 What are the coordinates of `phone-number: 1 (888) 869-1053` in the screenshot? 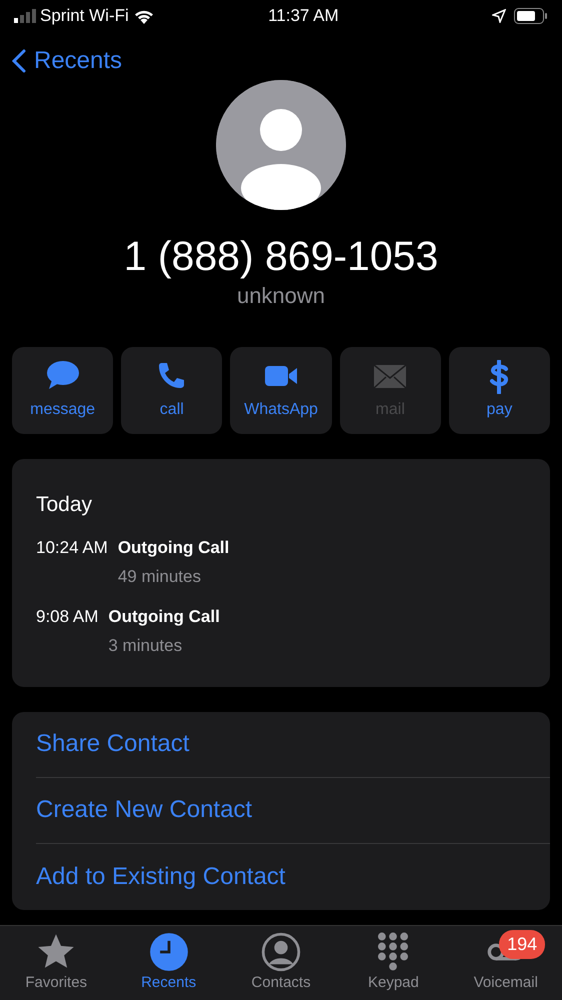 It's located at (281, 257).